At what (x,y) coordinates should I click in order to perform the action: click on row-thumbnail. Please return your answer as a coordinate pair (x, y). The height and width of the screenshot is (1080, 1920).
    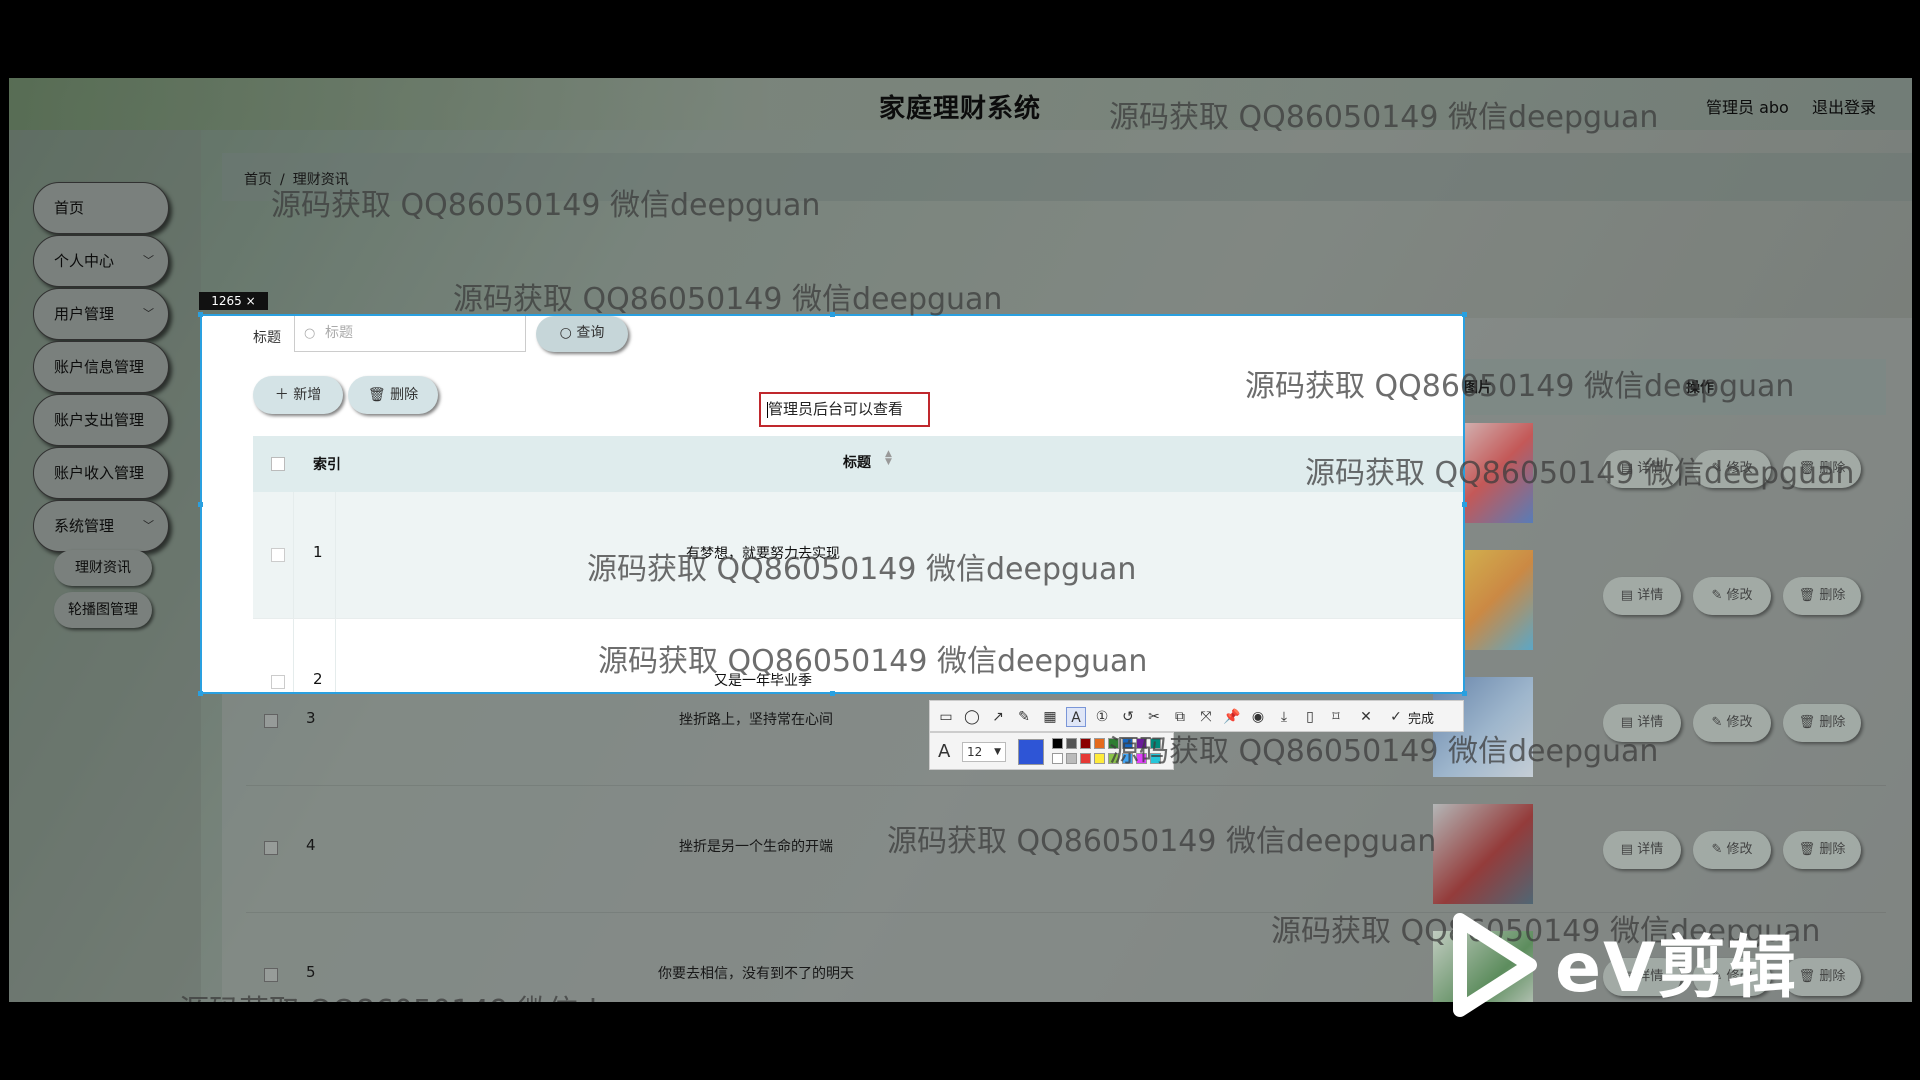
    Looking at the image, I should click on (1483, 854).